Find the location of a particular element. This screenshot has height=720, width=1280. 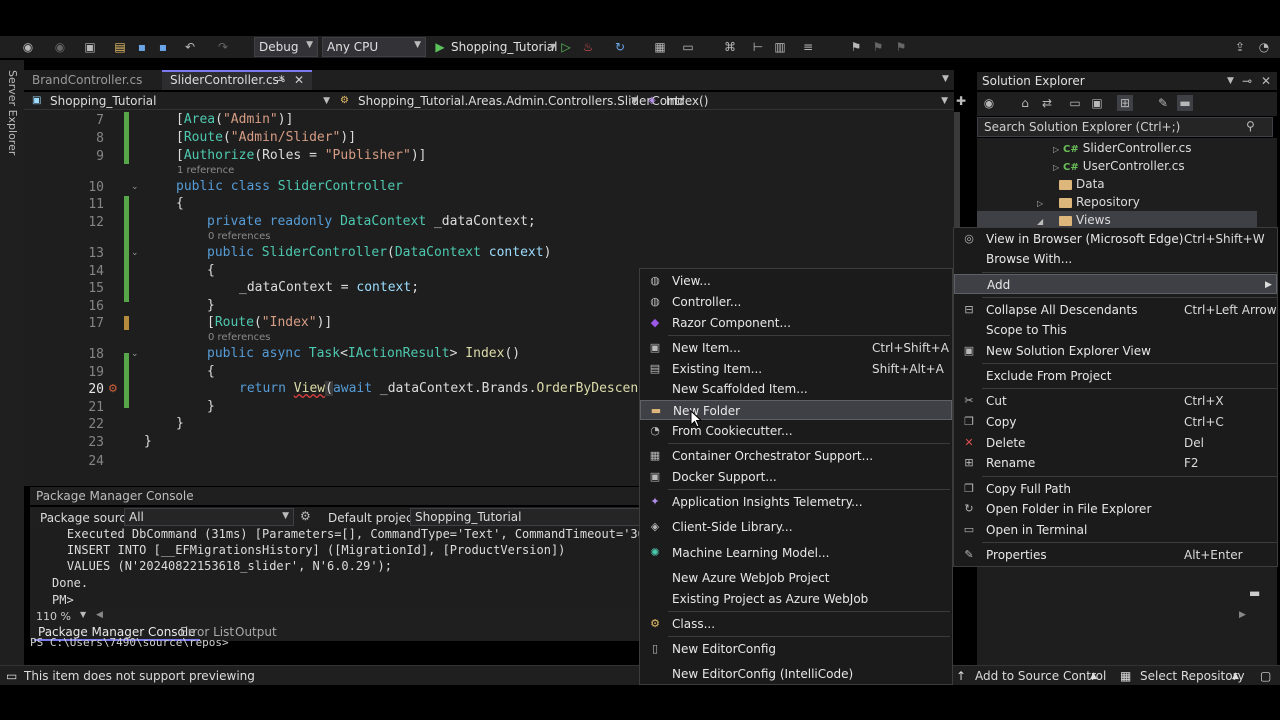

menu-copy: ❐ Copy Ctrl+C is located at coordinates (1115, 422).